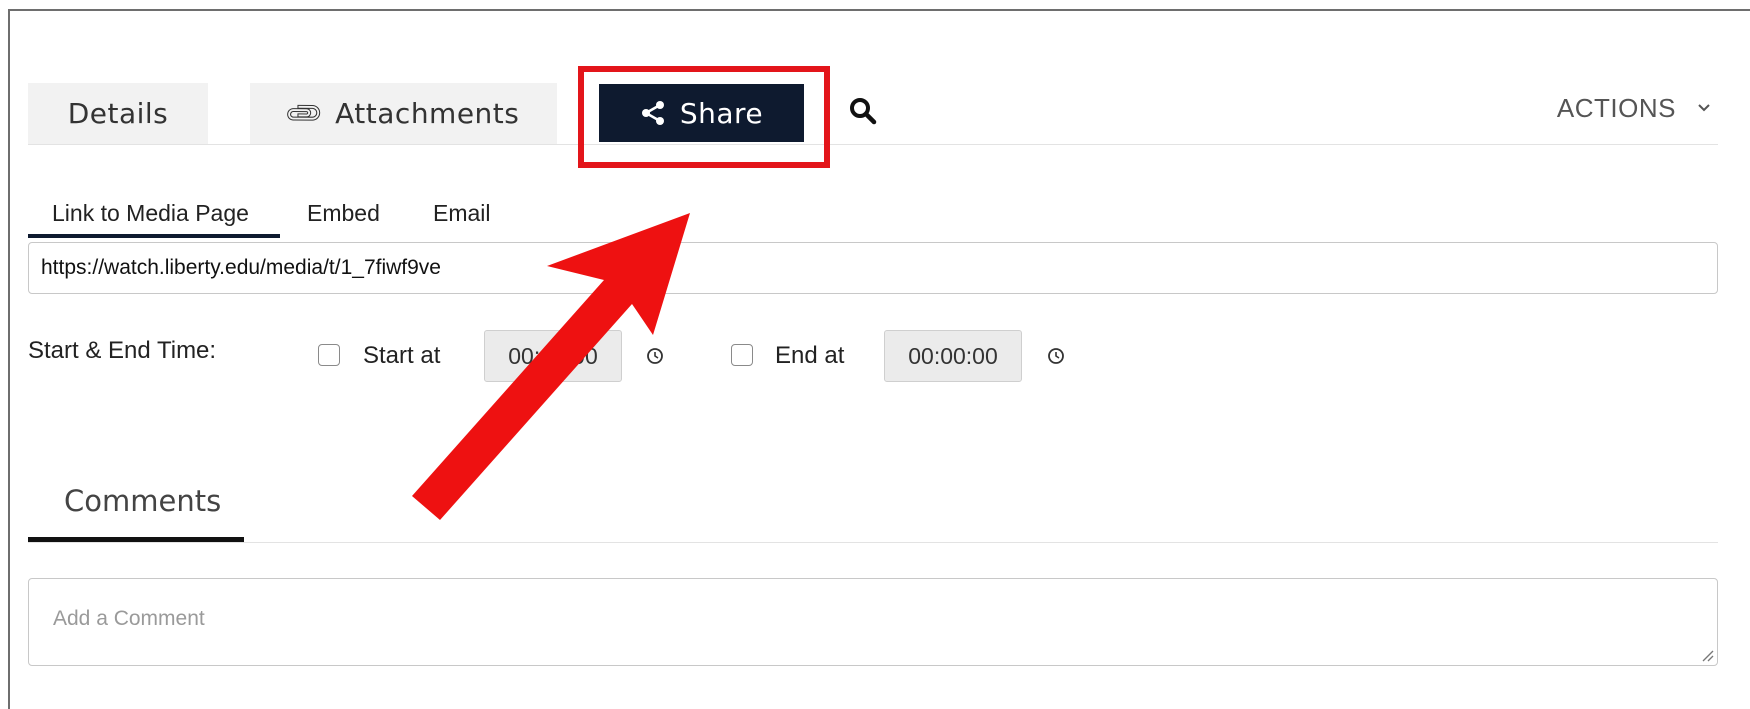  I want to click on search-icon, so click(863, 111).